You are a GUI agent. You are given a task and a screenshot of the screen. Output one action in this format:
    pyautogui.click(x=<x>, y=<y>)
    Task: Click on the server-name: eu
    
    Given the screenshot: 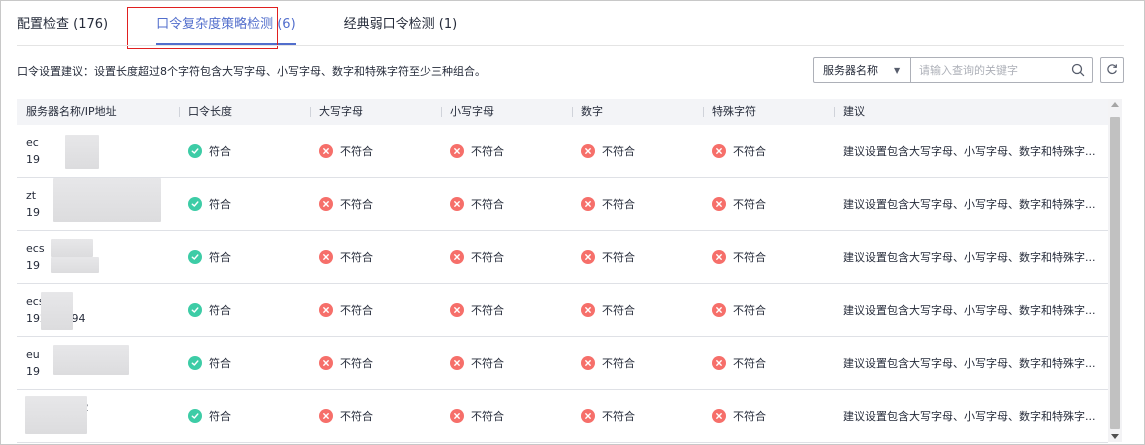 What is the action you would take?
    pyautogui.click(x=33, y=354)
    